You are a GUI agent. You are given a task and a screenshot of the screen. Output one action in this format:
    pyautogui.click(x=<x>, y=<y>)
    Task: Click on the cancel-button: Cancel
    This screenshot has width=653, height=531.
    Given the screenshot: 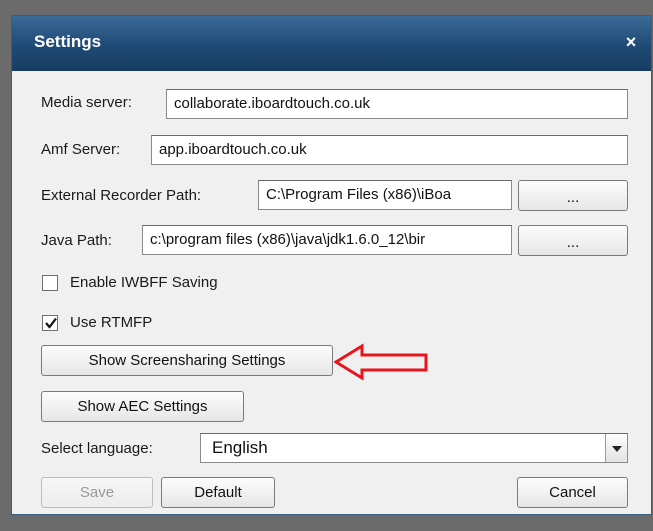 What is the action you would take?
    pyautogui.click(x=572, y=492)
    